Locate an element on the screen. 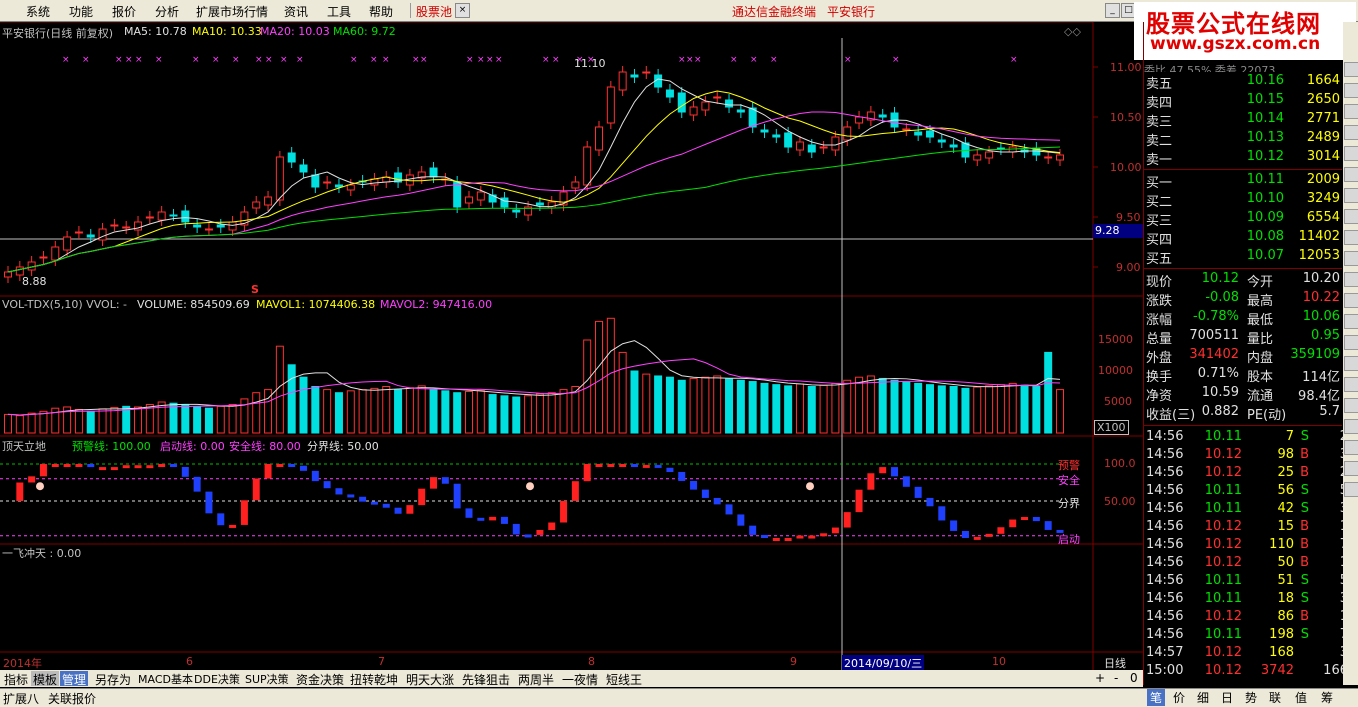  stock-pool-button: 股票池 is located at coordinates (434, 11).